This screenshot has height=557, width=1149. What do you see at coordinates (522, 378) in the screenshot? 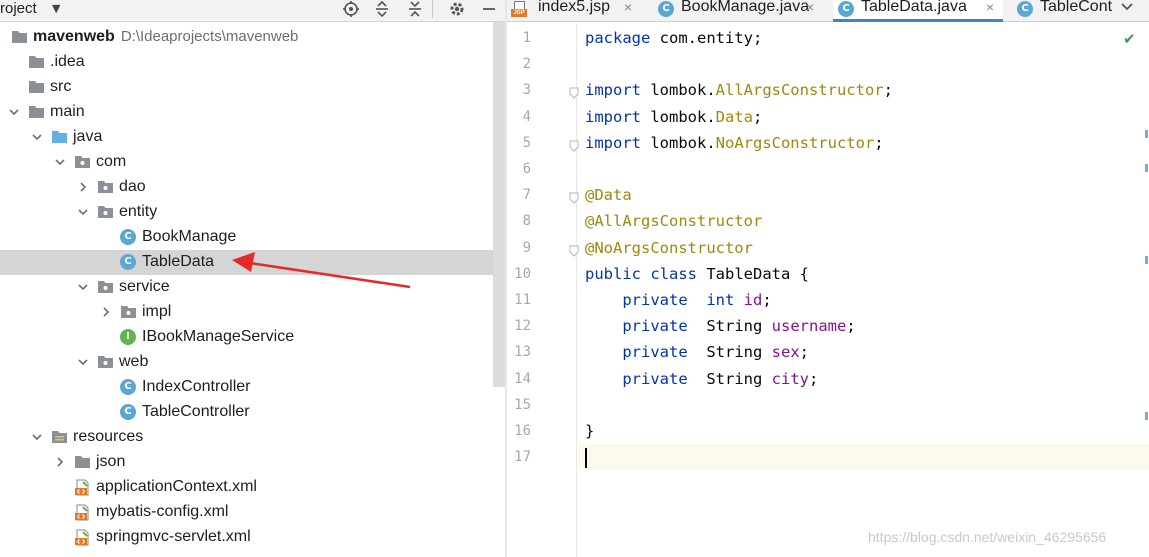
I see `line-number: 14` at bounding box center [522, 378].